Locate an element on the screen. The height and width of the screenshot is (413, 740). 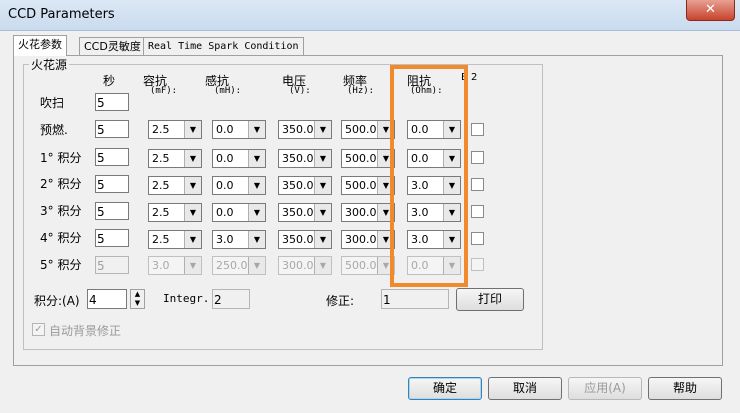
integral-4-voltage-select: 350.0 ▼ is located at coordinates (305, 239).